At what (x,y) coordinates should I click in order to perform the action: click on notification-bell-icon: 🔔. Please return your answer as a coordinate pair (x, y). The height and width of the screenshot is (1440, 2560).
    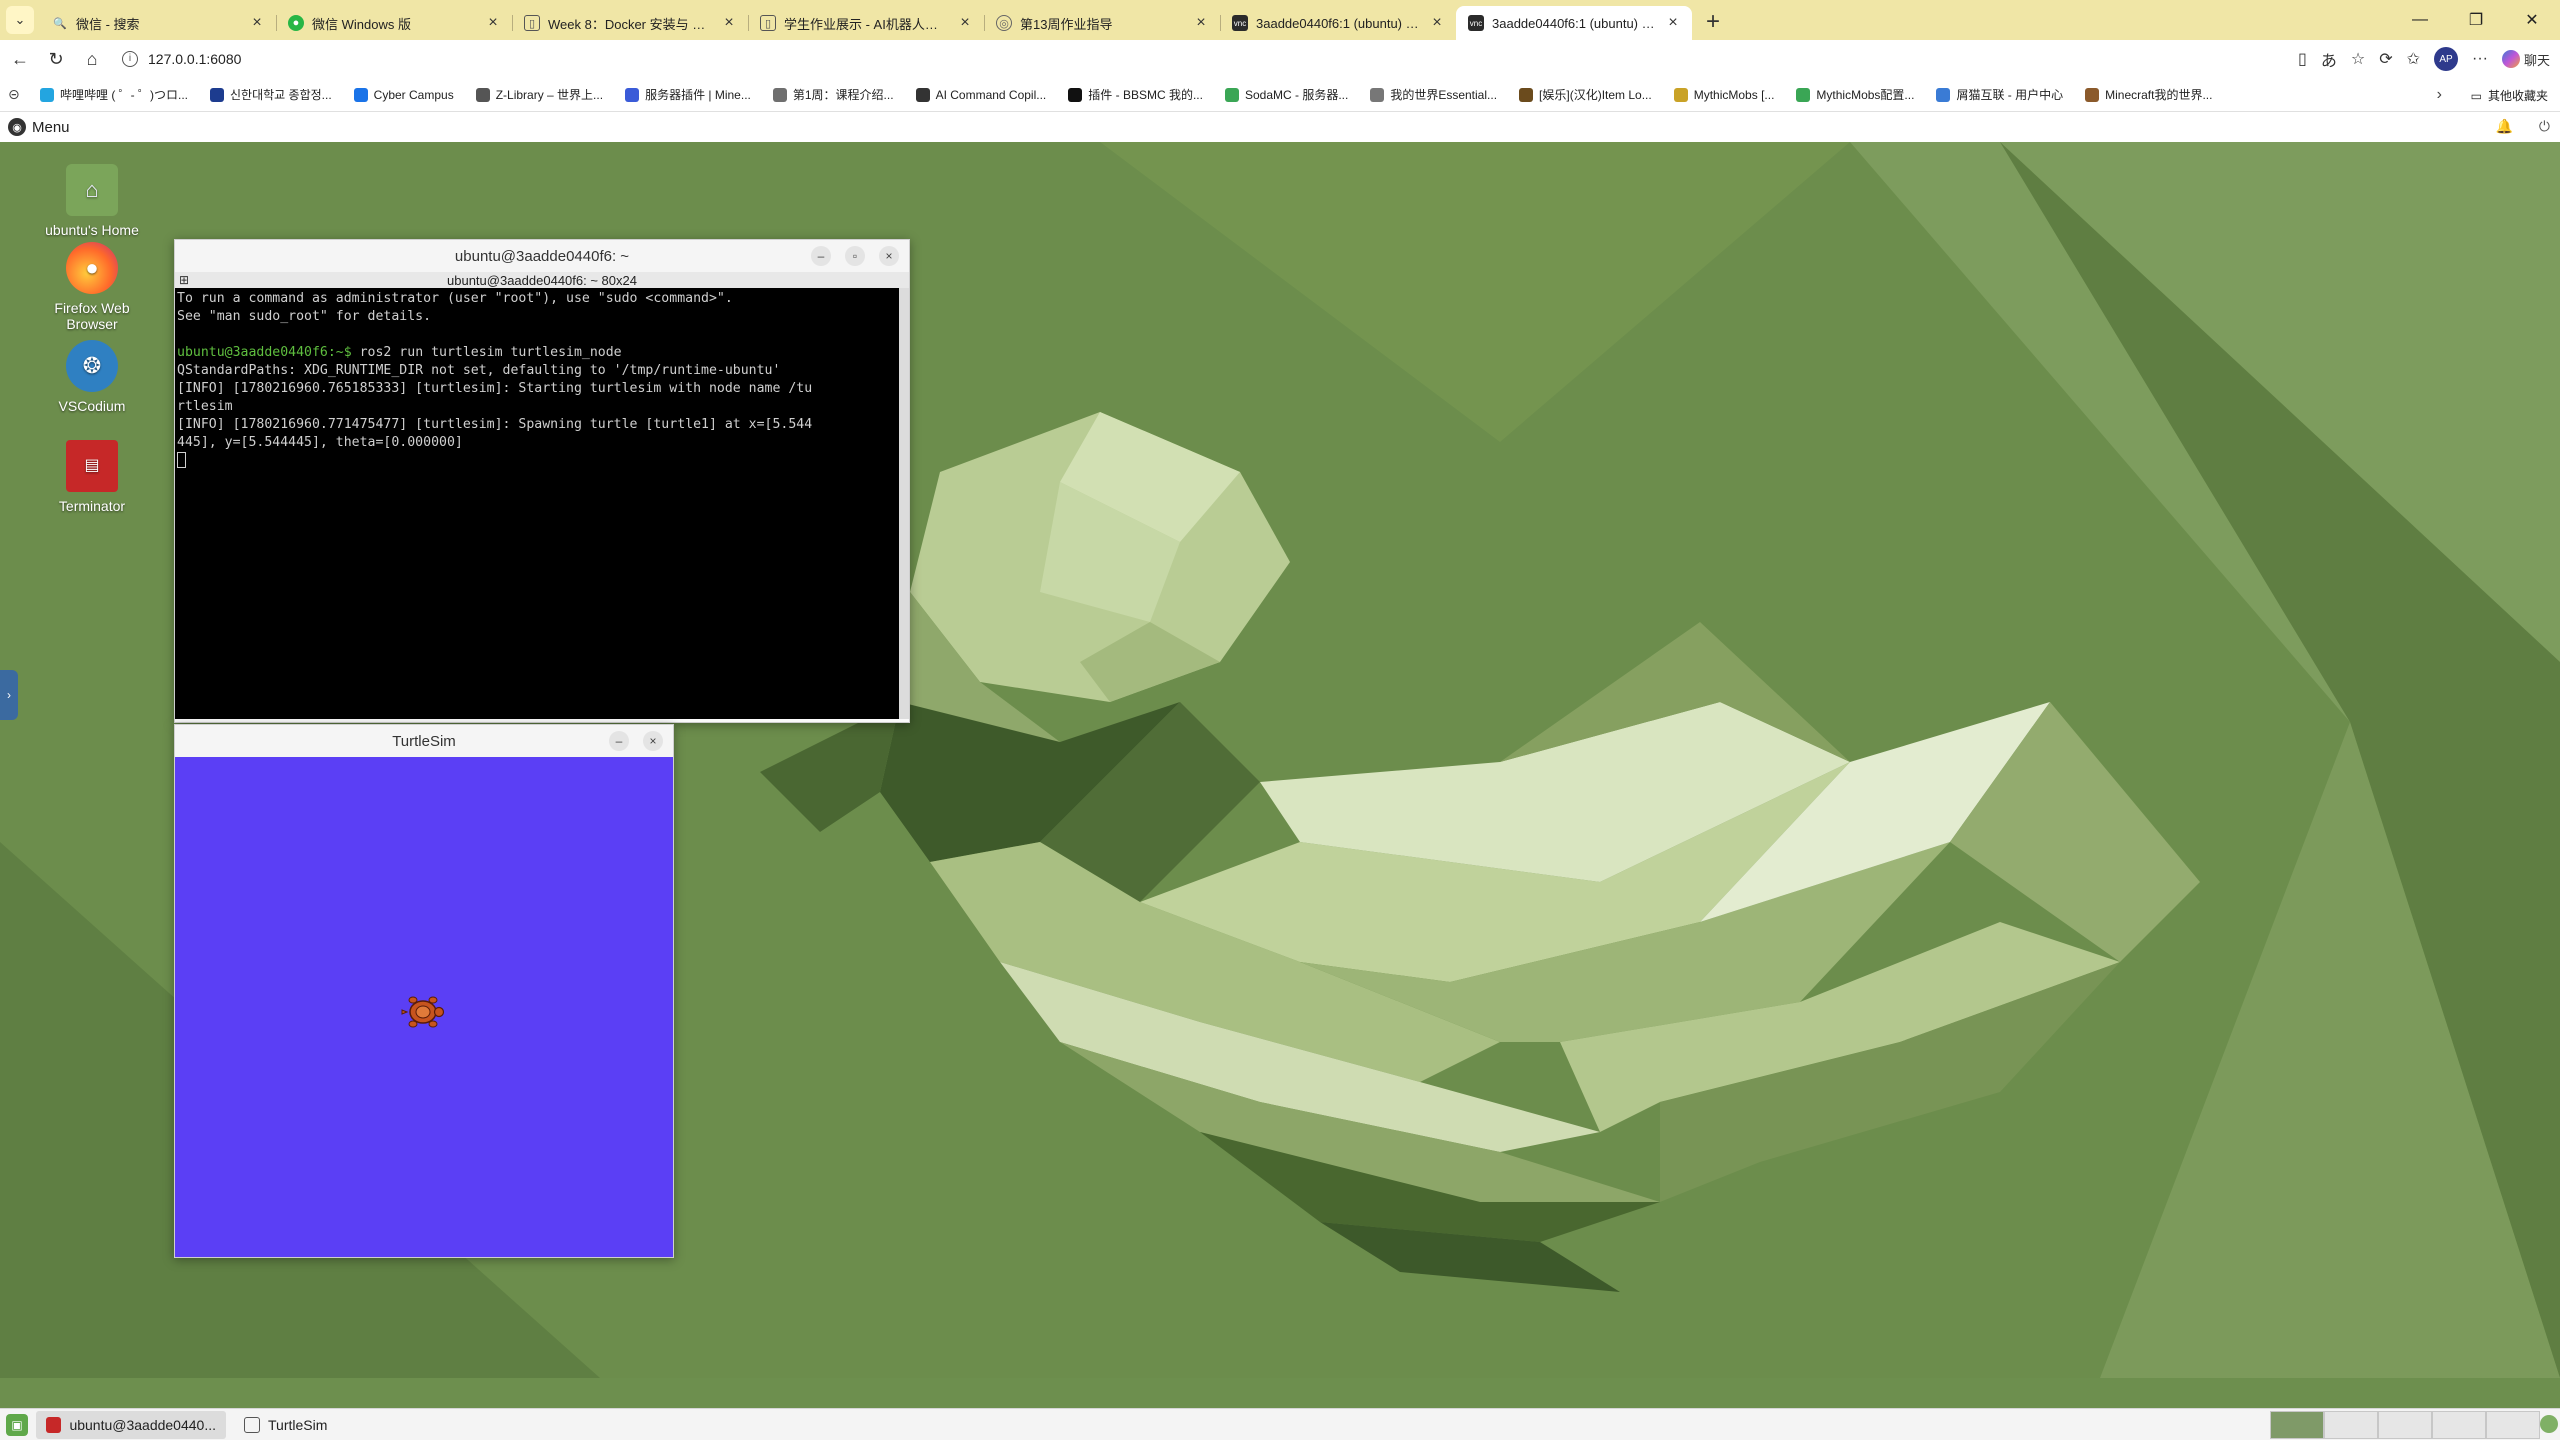
    Looking at the image, I should click on (2503, 126).